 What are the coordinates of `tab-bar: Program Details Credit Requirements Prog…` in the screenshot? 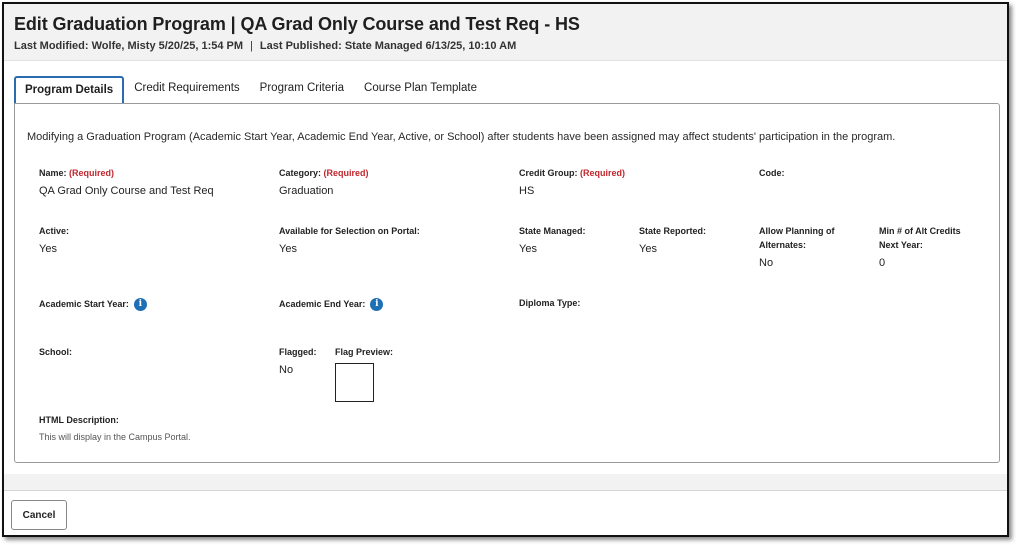 It's located at (250, 90).